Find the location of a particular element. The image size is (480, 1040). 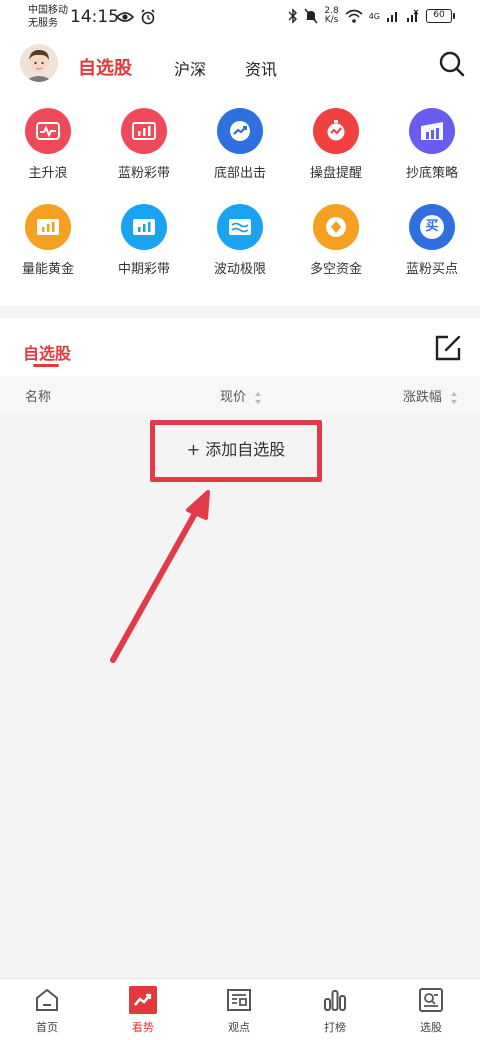

feature-item: 买 蓝粉买点 is located at coordinates (432, 244).